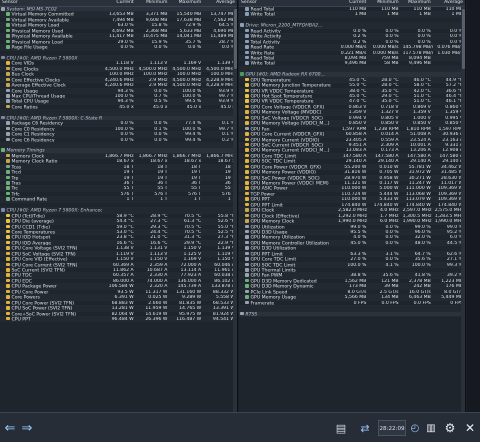 This screenshot has width=480, height=442. What do you see at coordinates (122, 20) in the screenshot?
I see `value-current: 7,494 MB` at bounding box center [122, 20].